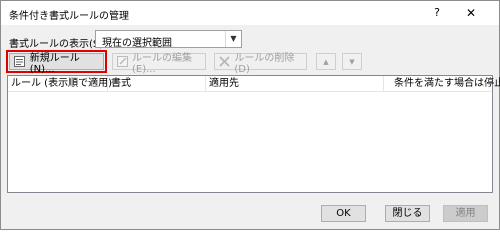 This screenshot has height=240, width=500. What do you see at coordinates (69, 16) in the screenshot?
I see `dialog-title: 条件付き書式ルールの管理` at bounding box center [69, 16].